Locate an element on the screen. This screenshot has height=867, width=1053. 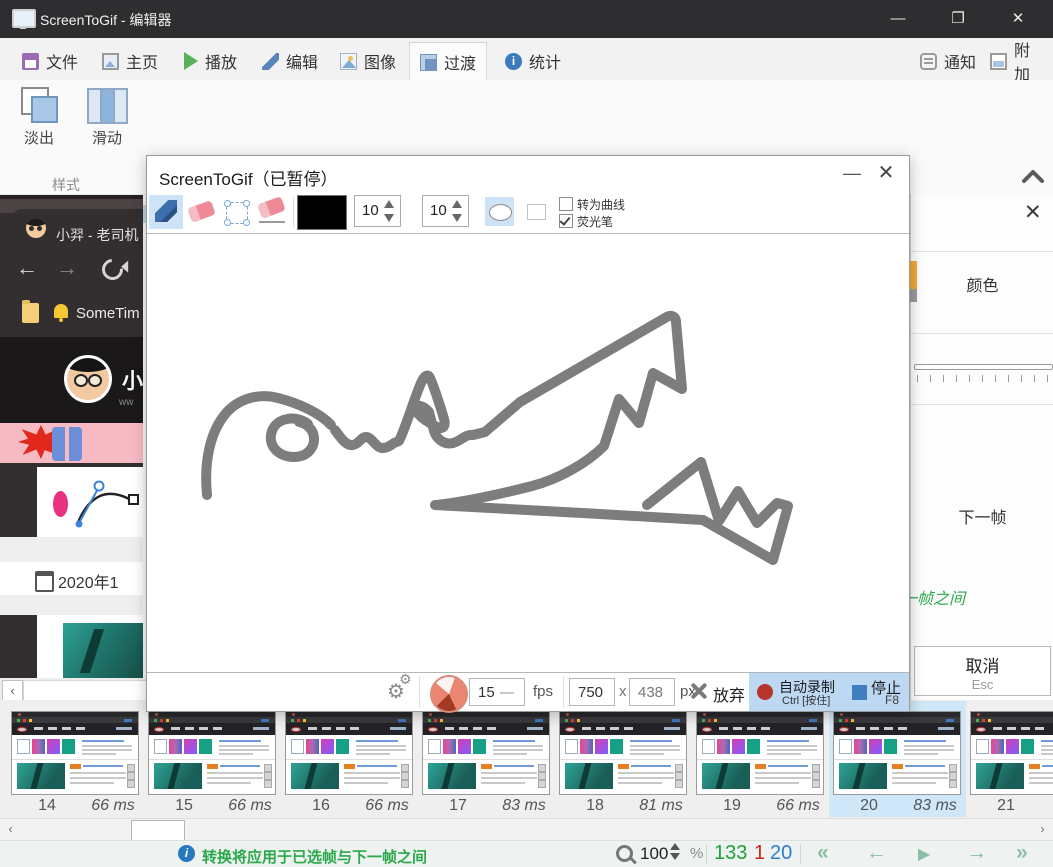
webpage-avatar is located at coordinates (88, 379).